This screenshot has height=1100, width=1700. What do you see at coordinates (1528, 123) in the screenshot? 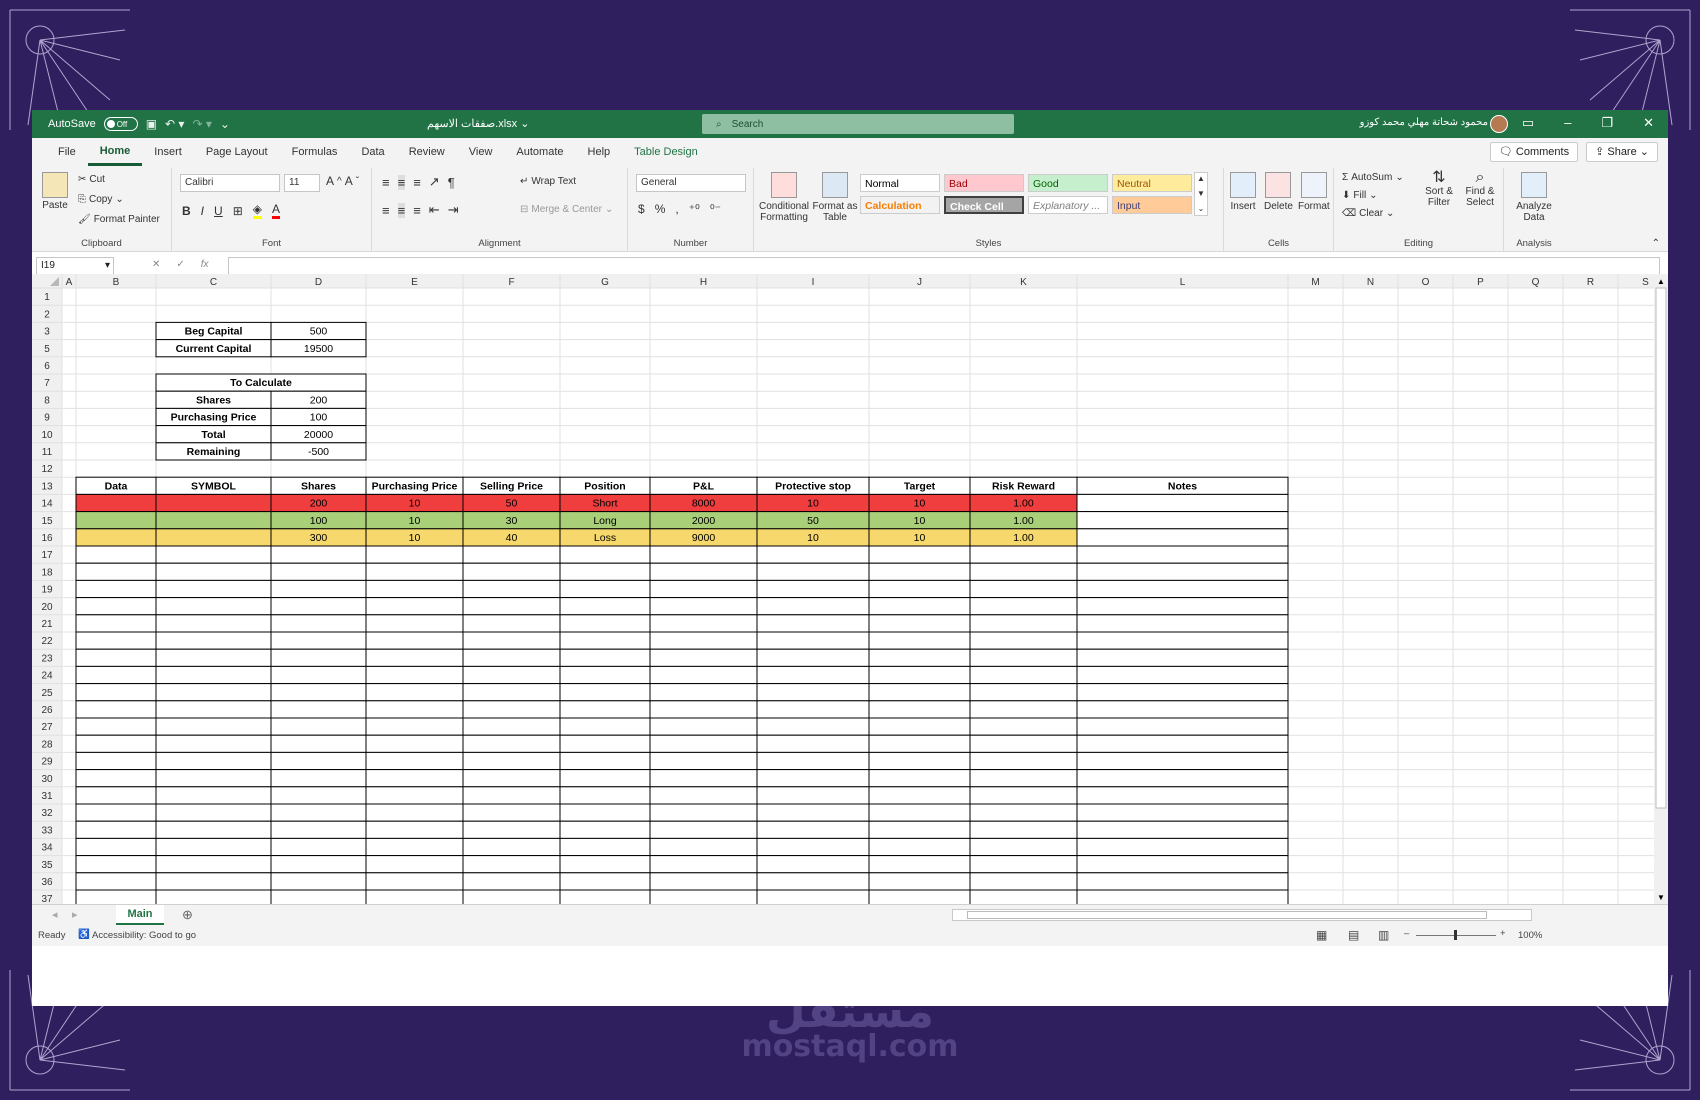
I see `ribbon-display-icon: ▭` at bounding box center [1528, 123].